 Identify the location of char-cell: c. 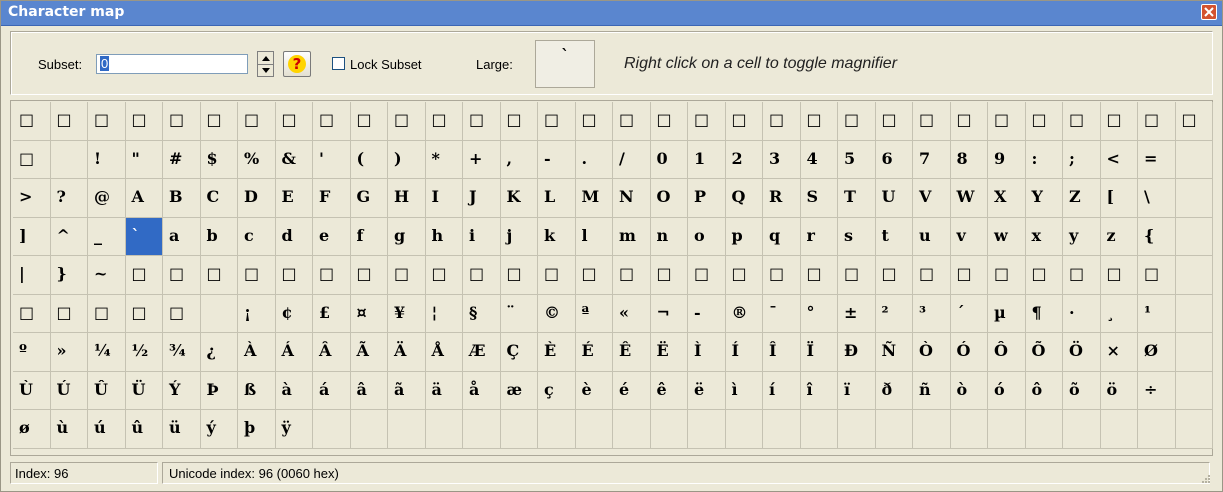
(257, 236).